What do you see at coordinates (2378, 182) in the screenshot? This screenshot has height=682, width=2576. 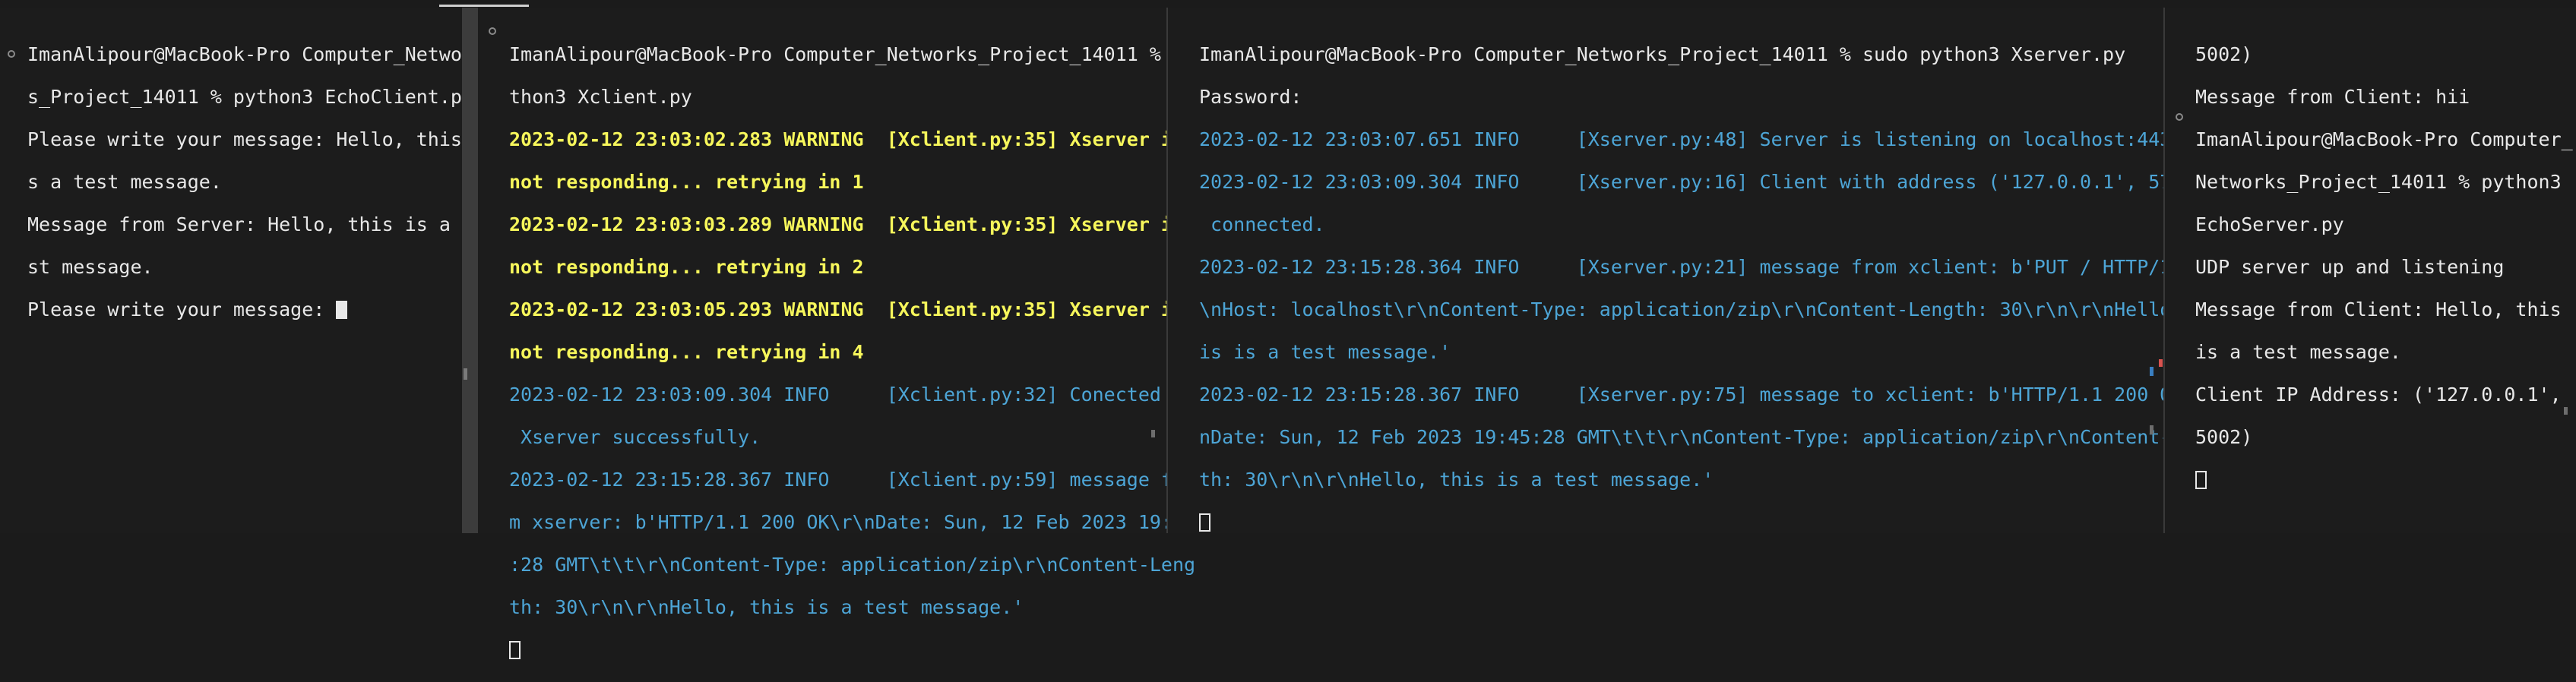 I see `terminal-line: Networks_Project_14011 % python3` at bounding box center [2378, 182].